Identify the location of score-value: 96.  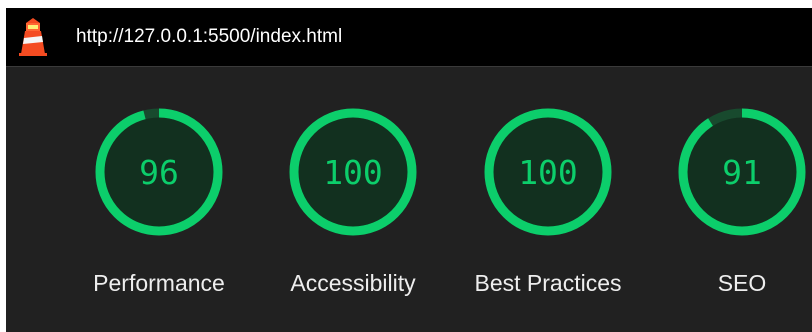
(159, 172).